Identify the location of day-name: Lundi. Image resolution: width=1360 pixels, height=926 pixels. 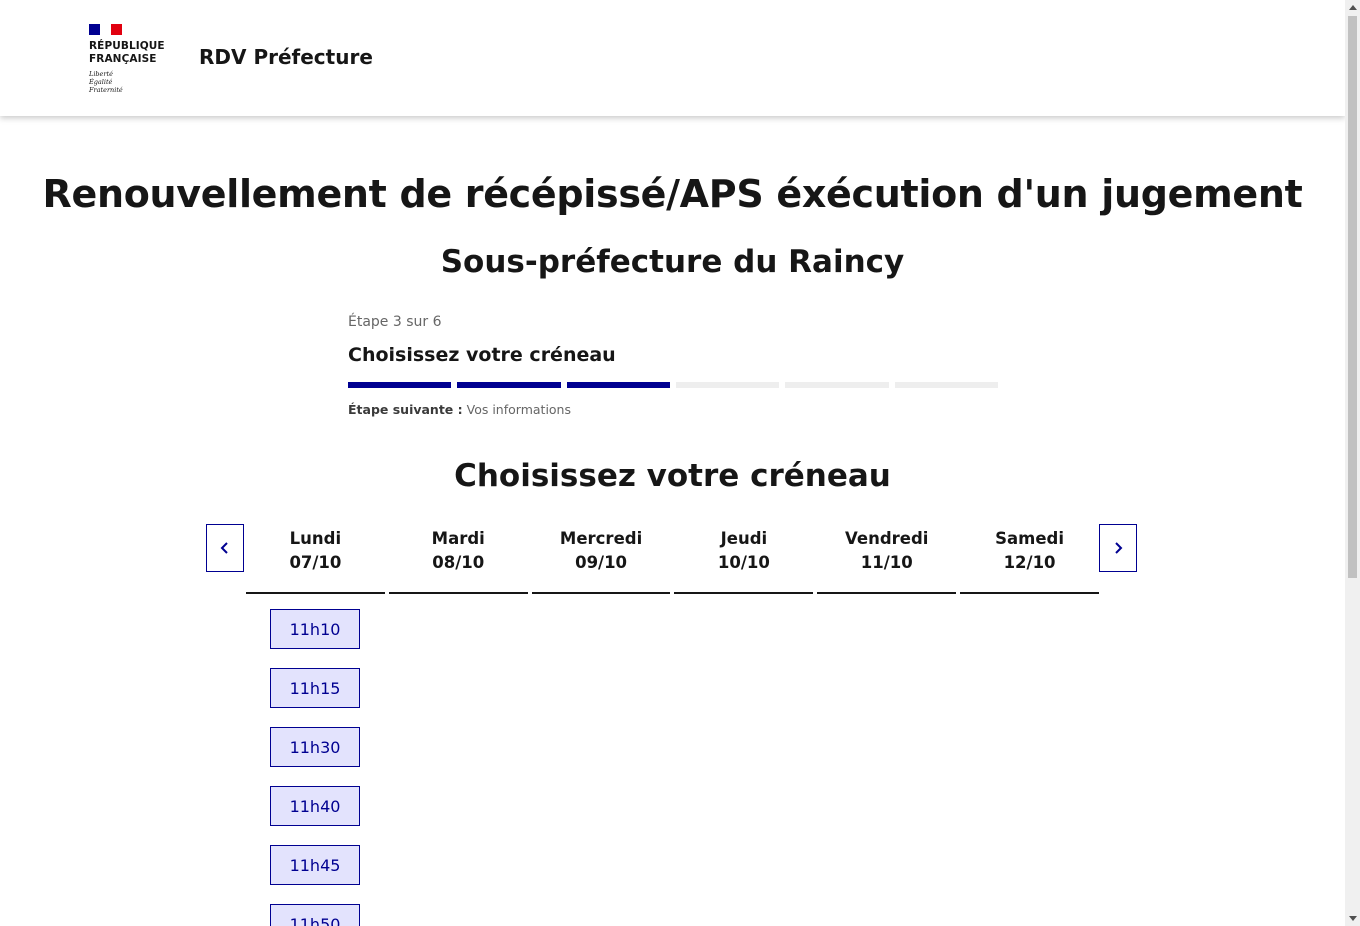
(315, 538).